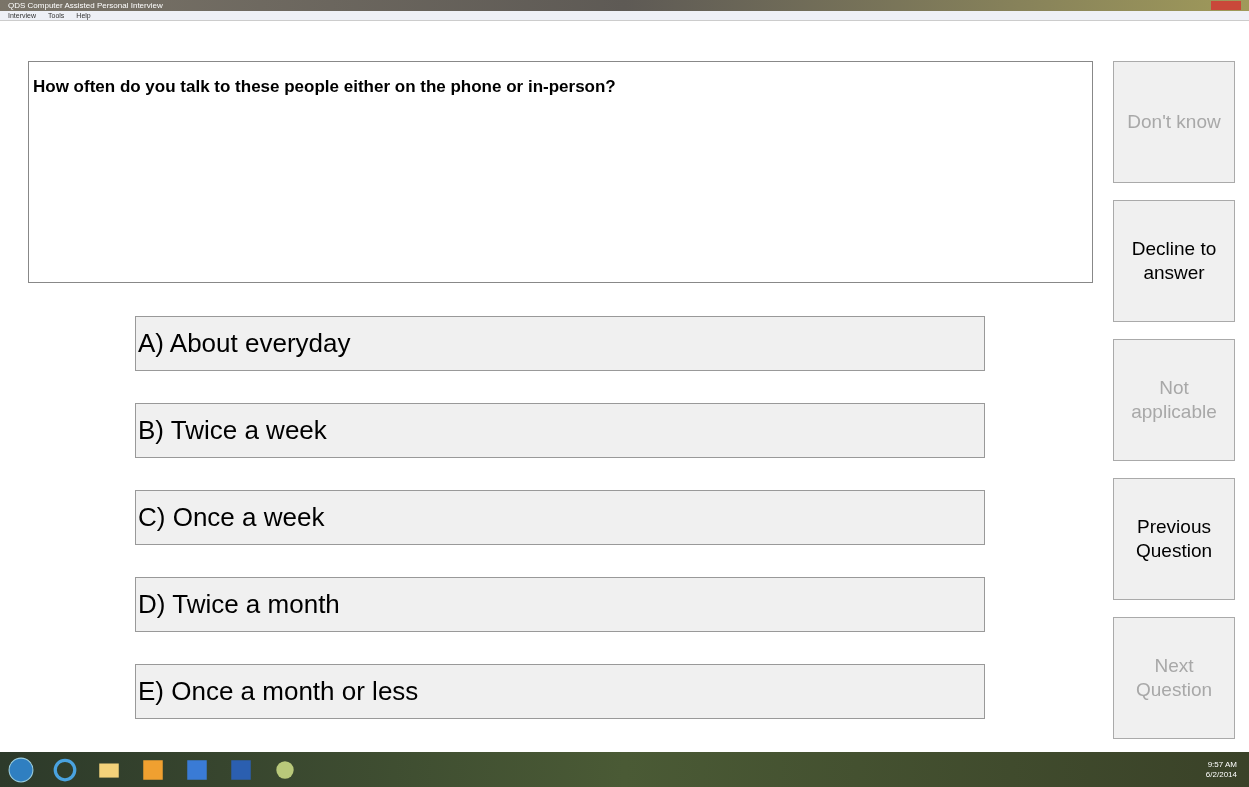  I want to click on answer-option: A) About everyday, so click(560, 343).